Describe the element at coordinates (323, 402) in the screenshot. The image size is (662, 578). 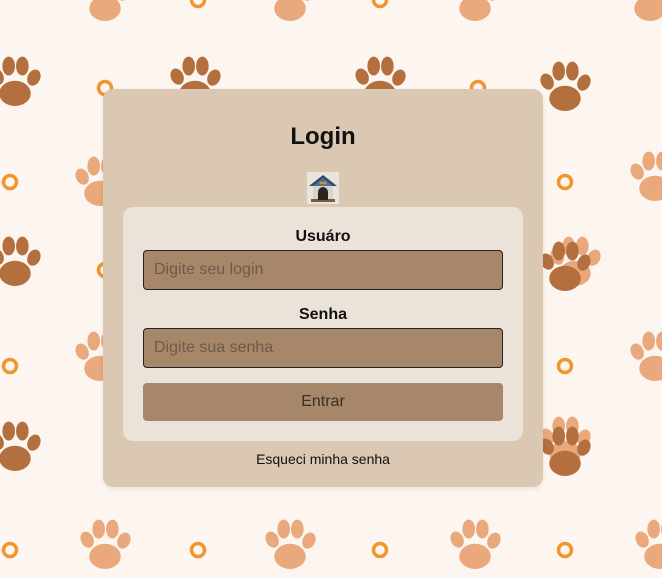
I see `login-button: Entrar` at that location.